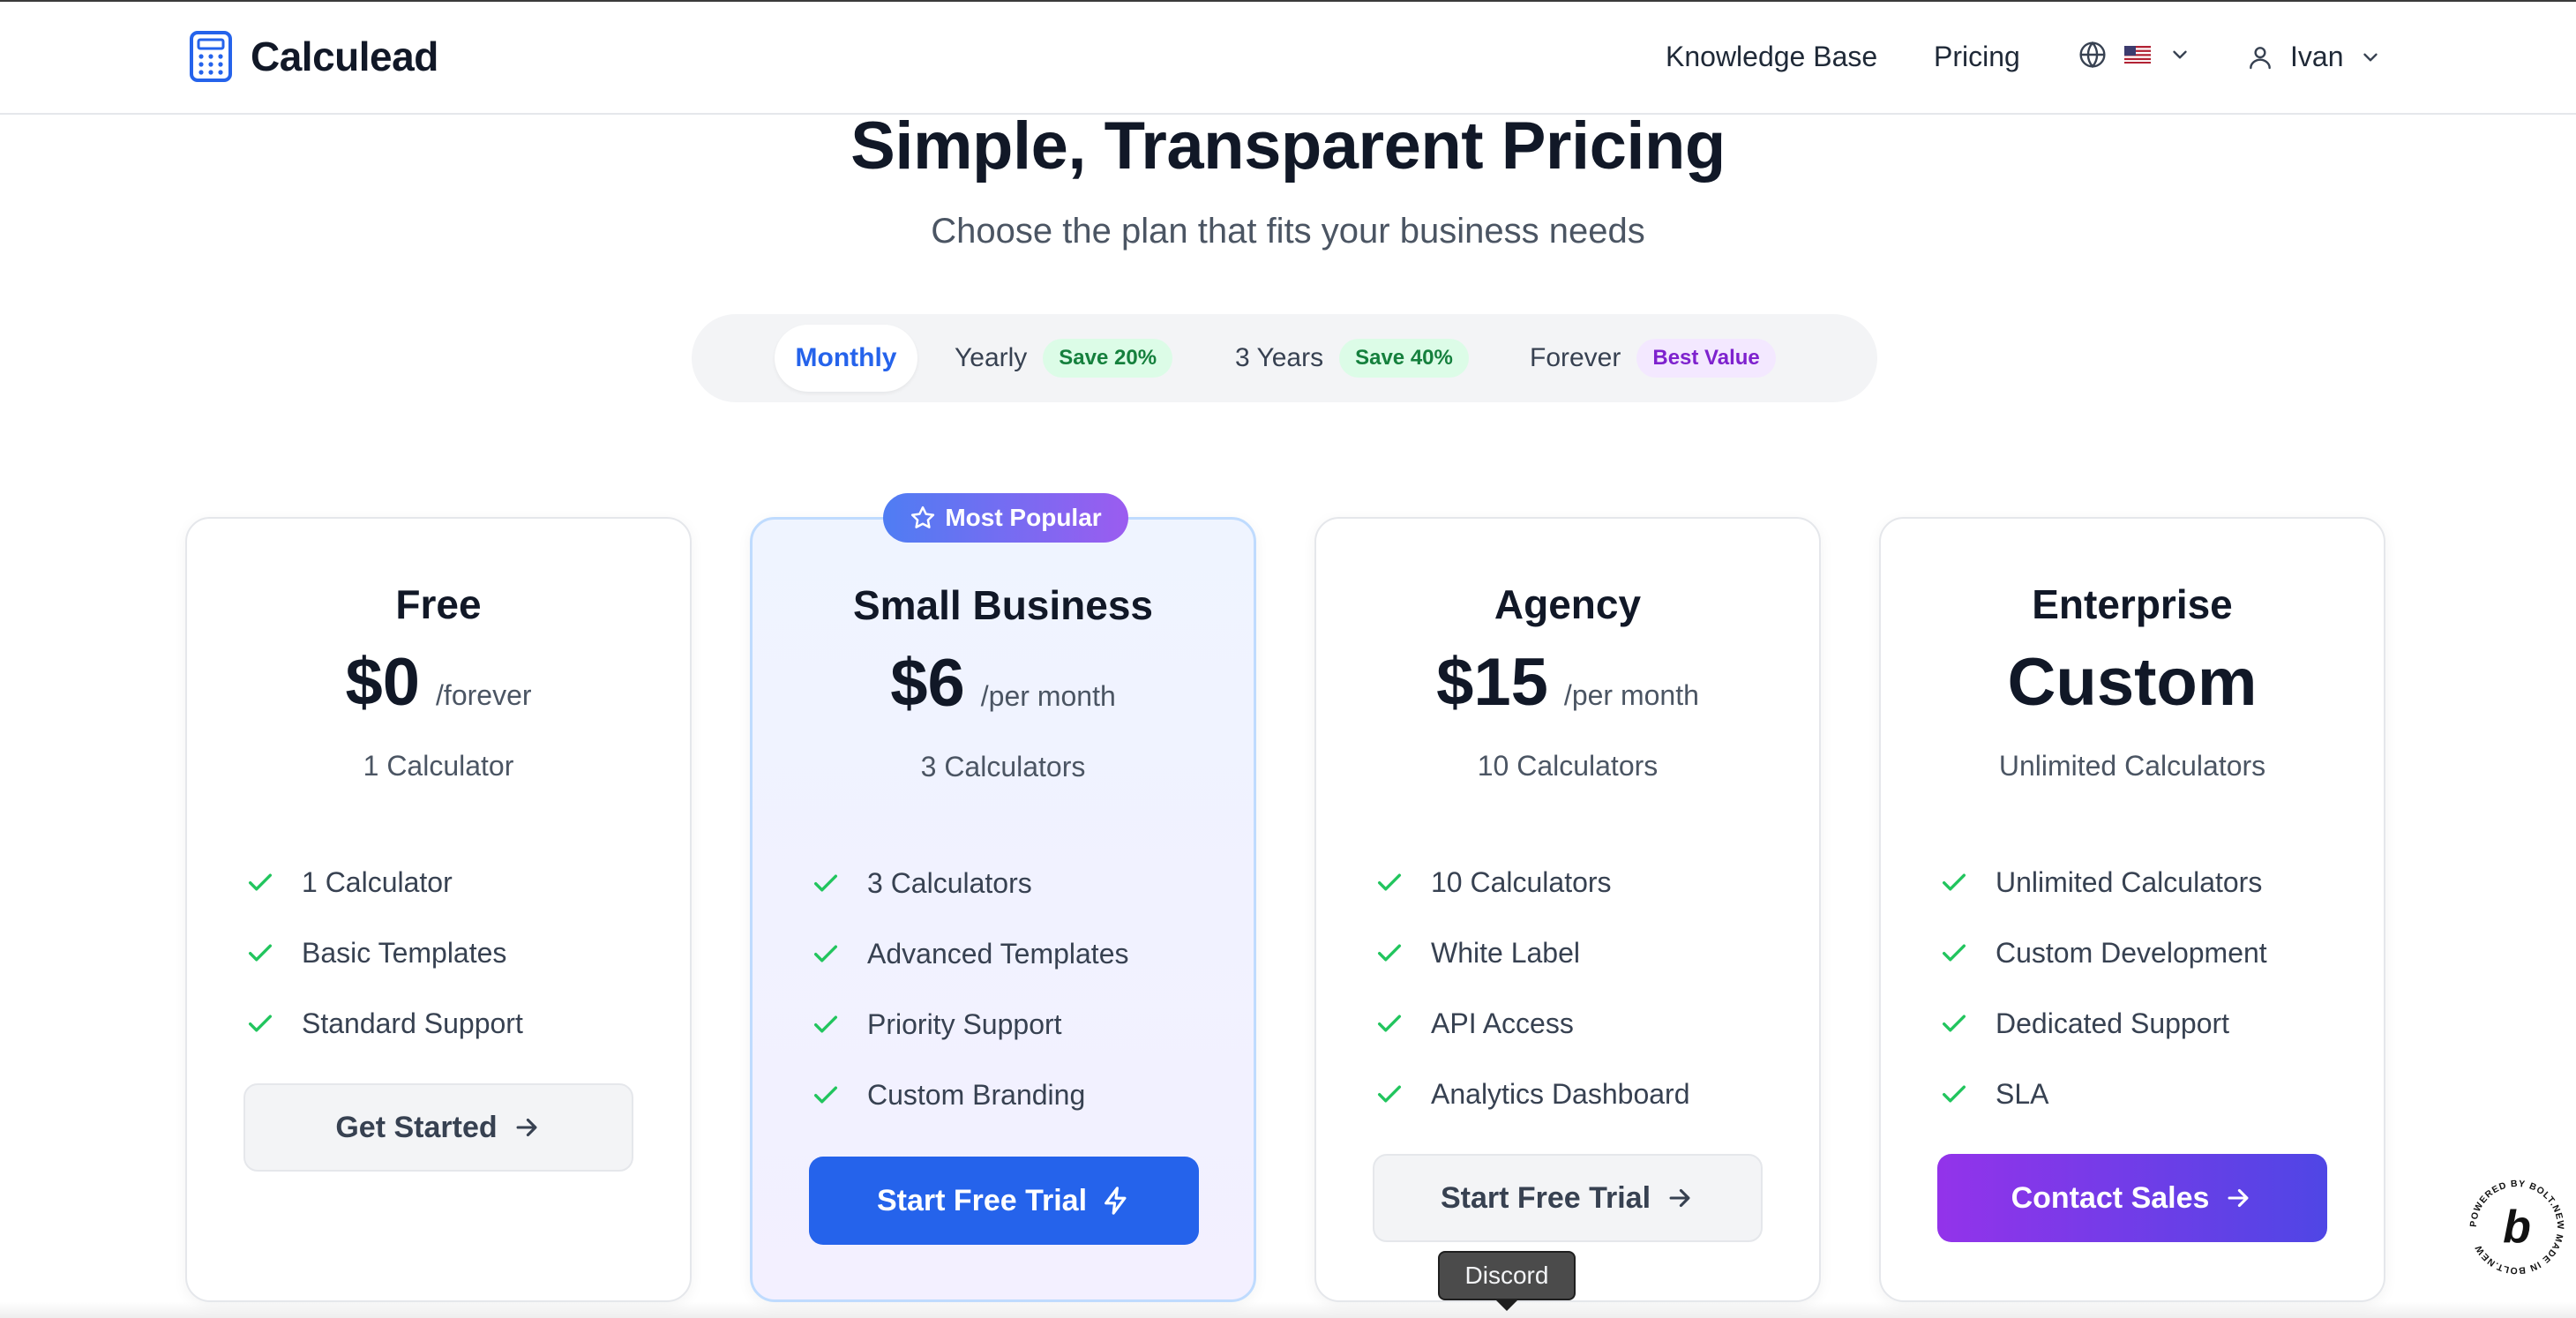 The height and width of the screenshot is (1318, 2576). Describe the element at coordinates (1507, 1305) in the screenshot. I see `tooltip-arrow` at that location.